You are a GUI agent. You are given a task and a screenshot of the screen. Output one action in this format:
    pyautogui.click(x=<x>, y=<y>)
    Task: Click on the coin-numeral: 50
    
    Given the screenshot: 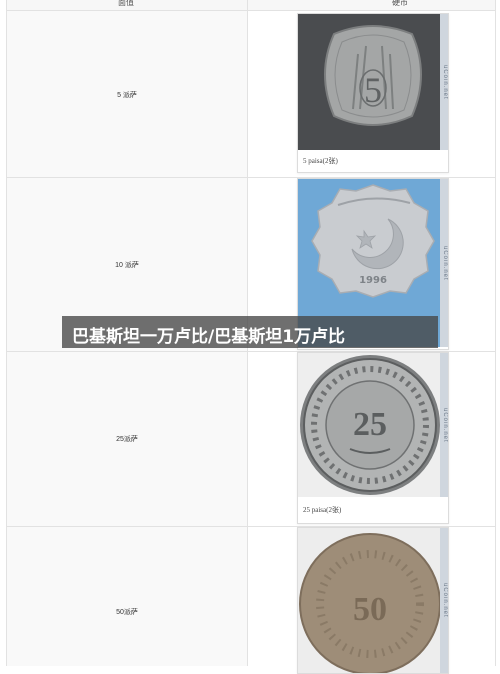 What is the action you would take?
    pyautogui.click(x=370, y=609)
    